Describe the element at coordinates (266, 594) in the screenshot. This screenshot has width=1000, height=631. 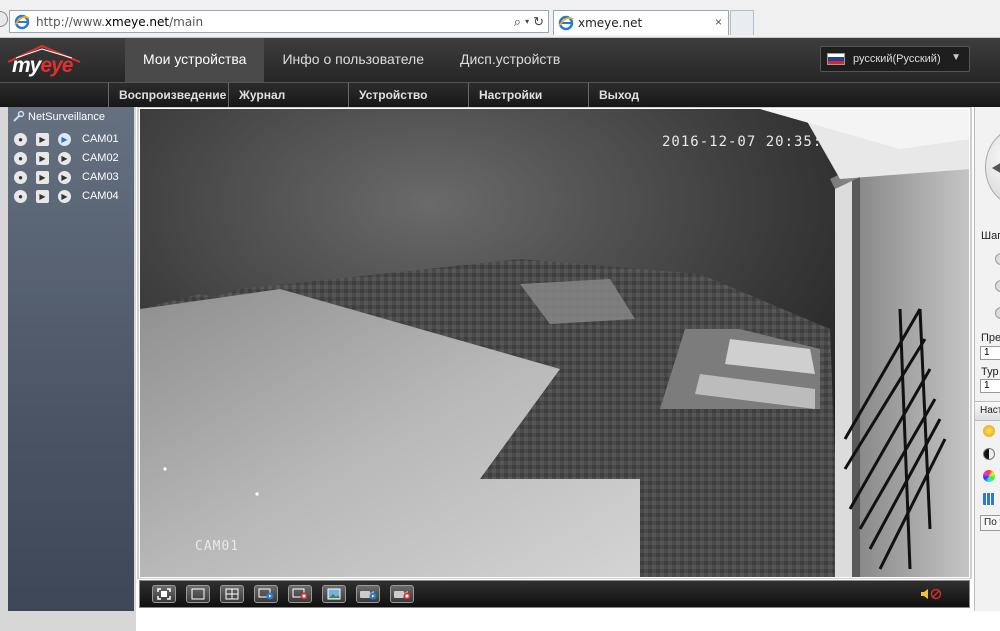
I see `start-all-button` at that location.